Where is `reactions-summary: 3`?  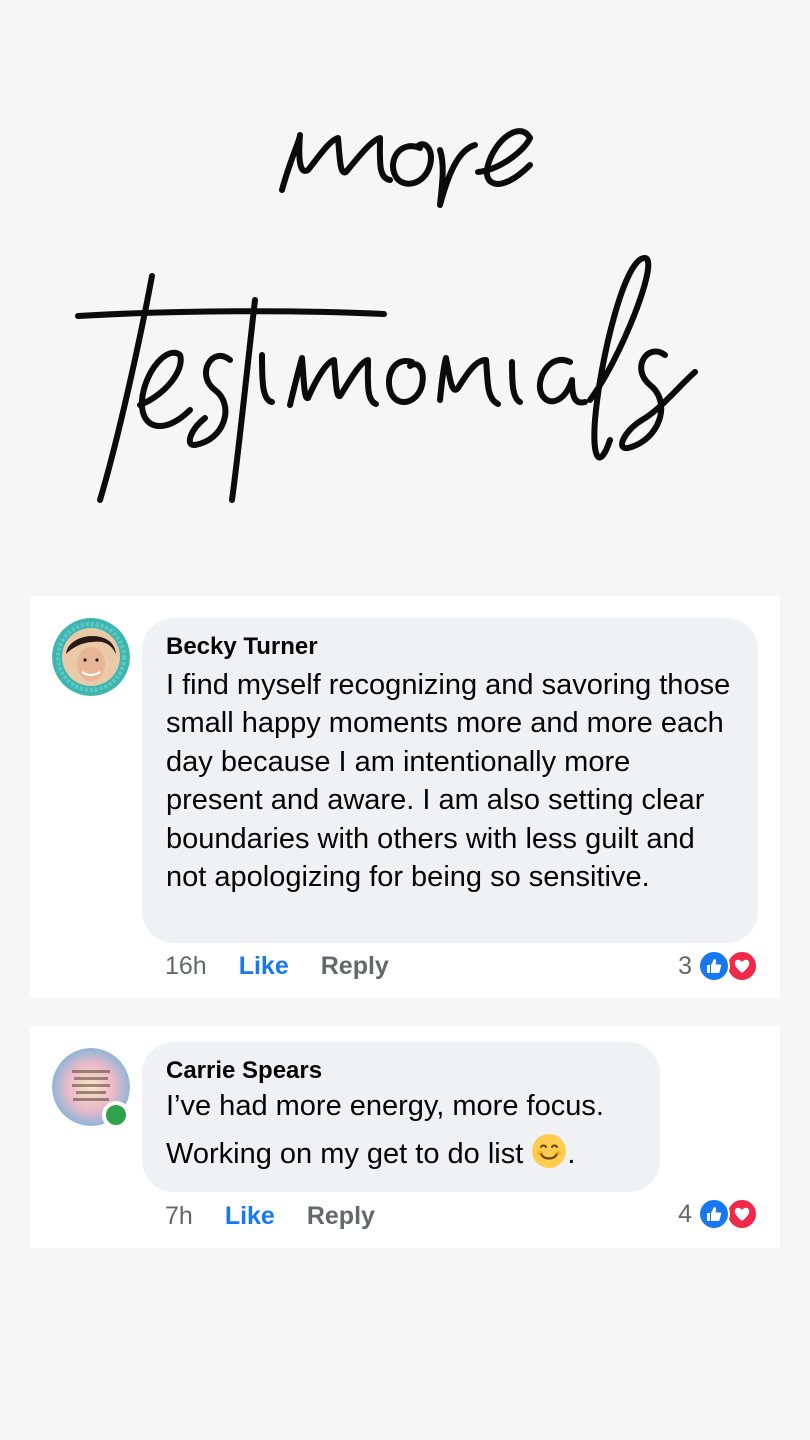 reactions-summary: 3 is located at coordinates (718, 966).